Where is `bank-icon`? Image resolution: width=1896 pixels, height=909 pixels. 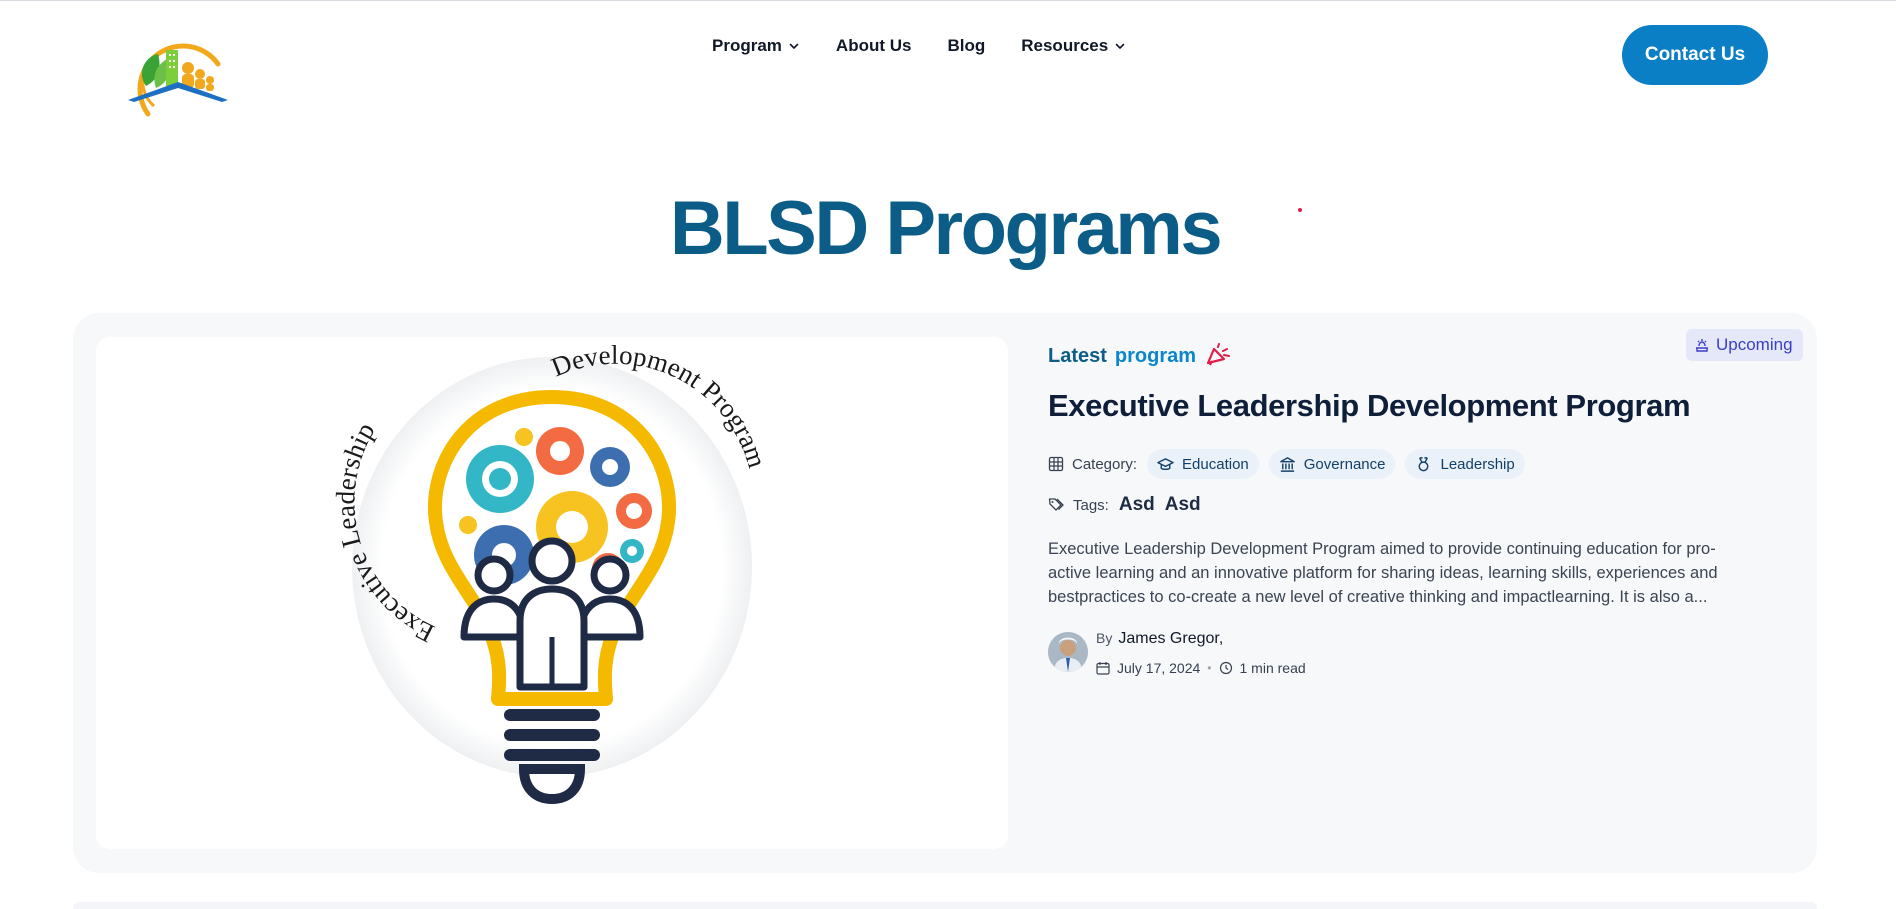 bank-icon is located at coordinates (1287, 464).